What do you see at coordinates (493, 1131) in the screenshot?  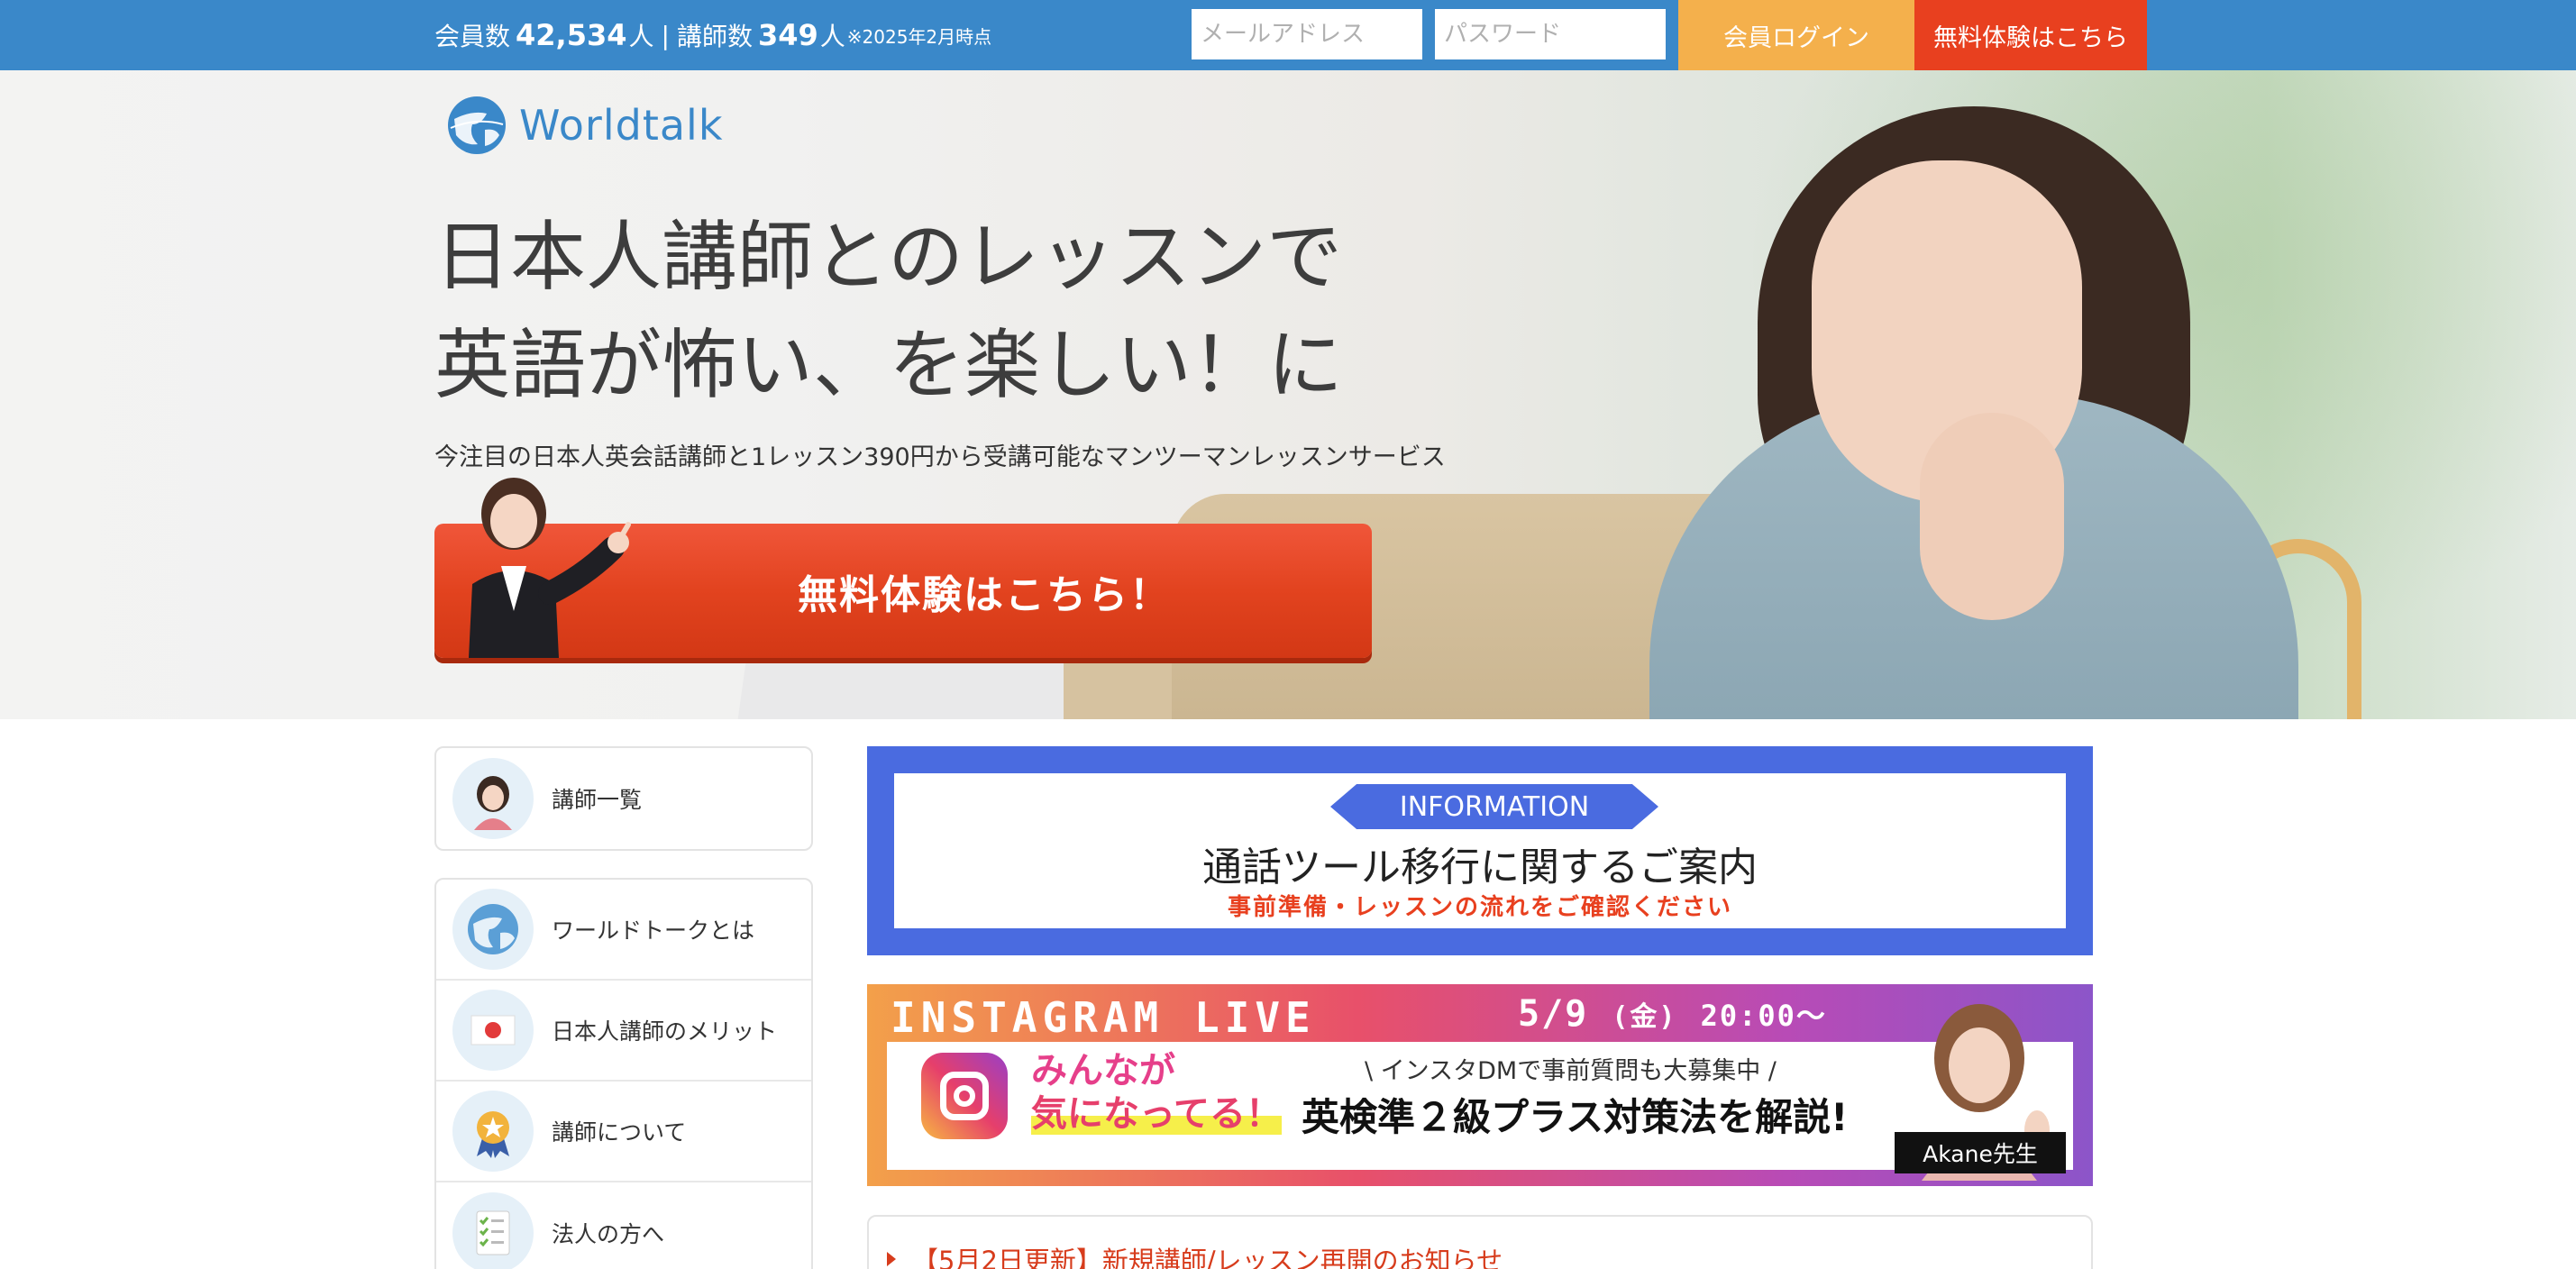 I see `award-medal-icon` at bounding box center [493, 1131].